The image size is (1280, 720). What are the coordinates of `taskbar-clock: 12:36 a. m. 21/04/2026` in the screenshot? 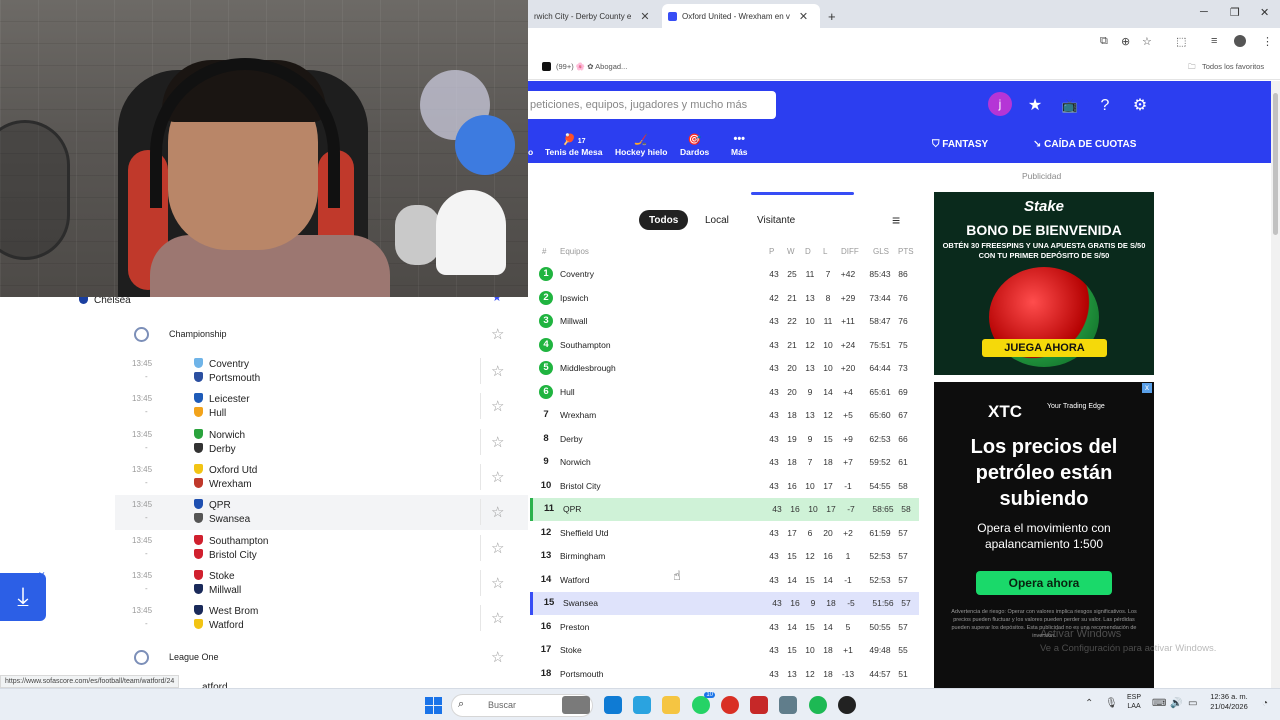 It's located at (1229, 702).